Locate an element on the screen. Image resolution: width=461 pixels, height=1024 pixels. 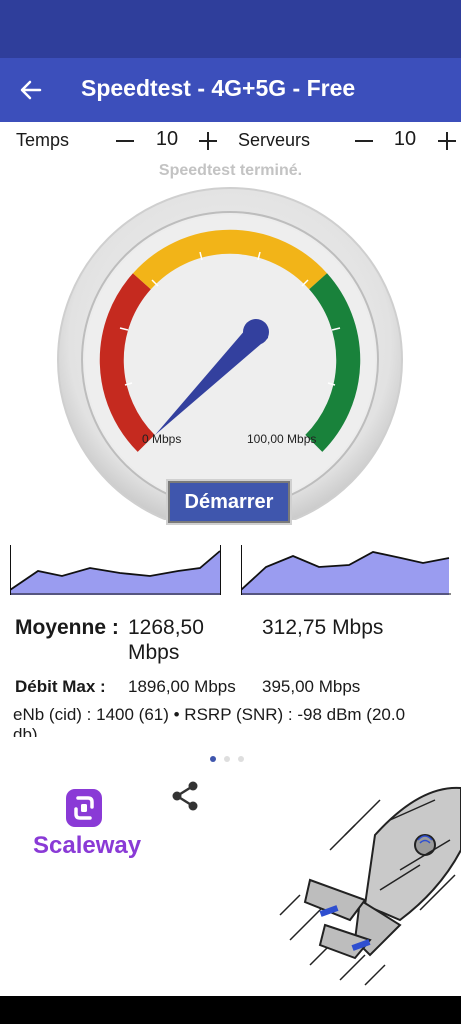
serveurs-minus-button is located at coordinates (364, 145).